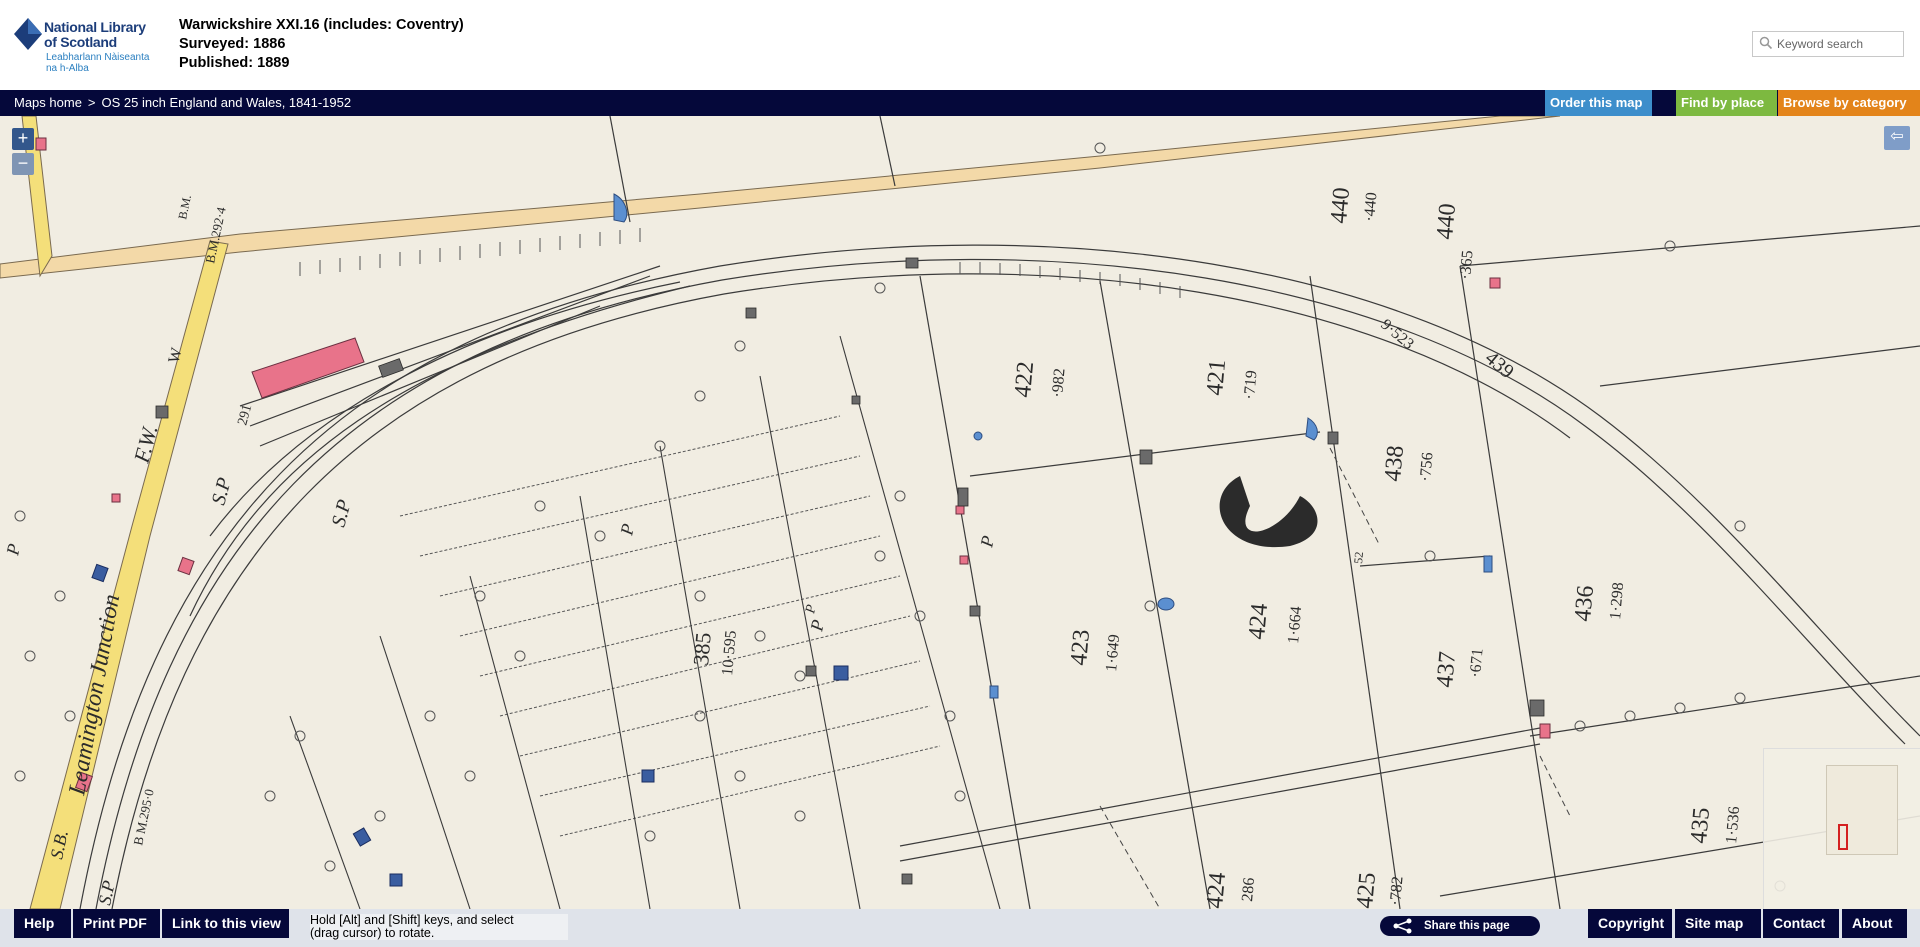 Image resolution: width=1920 pixels, height=947 pixels. What do you see at coordinates (1113, 653) in the screenshot?
I see `label-423-area: 1·649` at bounding box center [1113, 653].